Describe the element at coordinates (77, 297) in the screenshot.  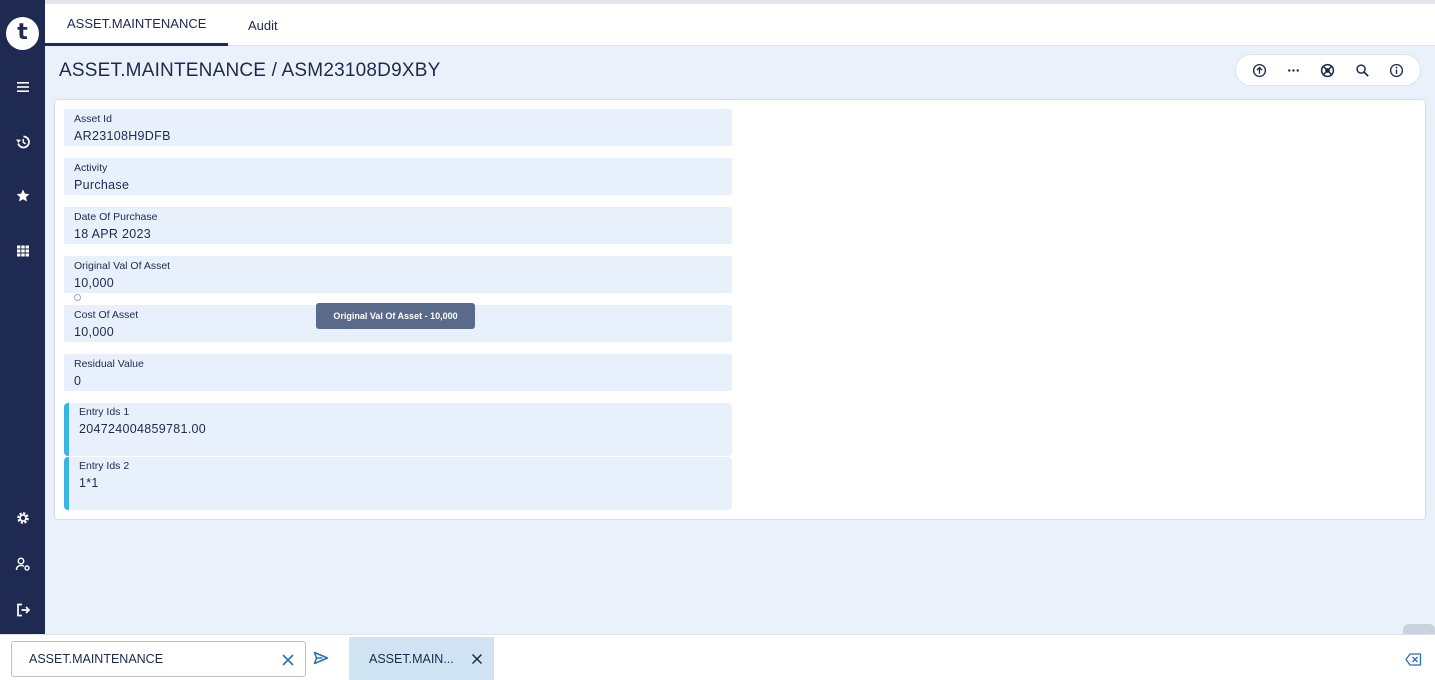
I see `info-dot-icon` at that location.